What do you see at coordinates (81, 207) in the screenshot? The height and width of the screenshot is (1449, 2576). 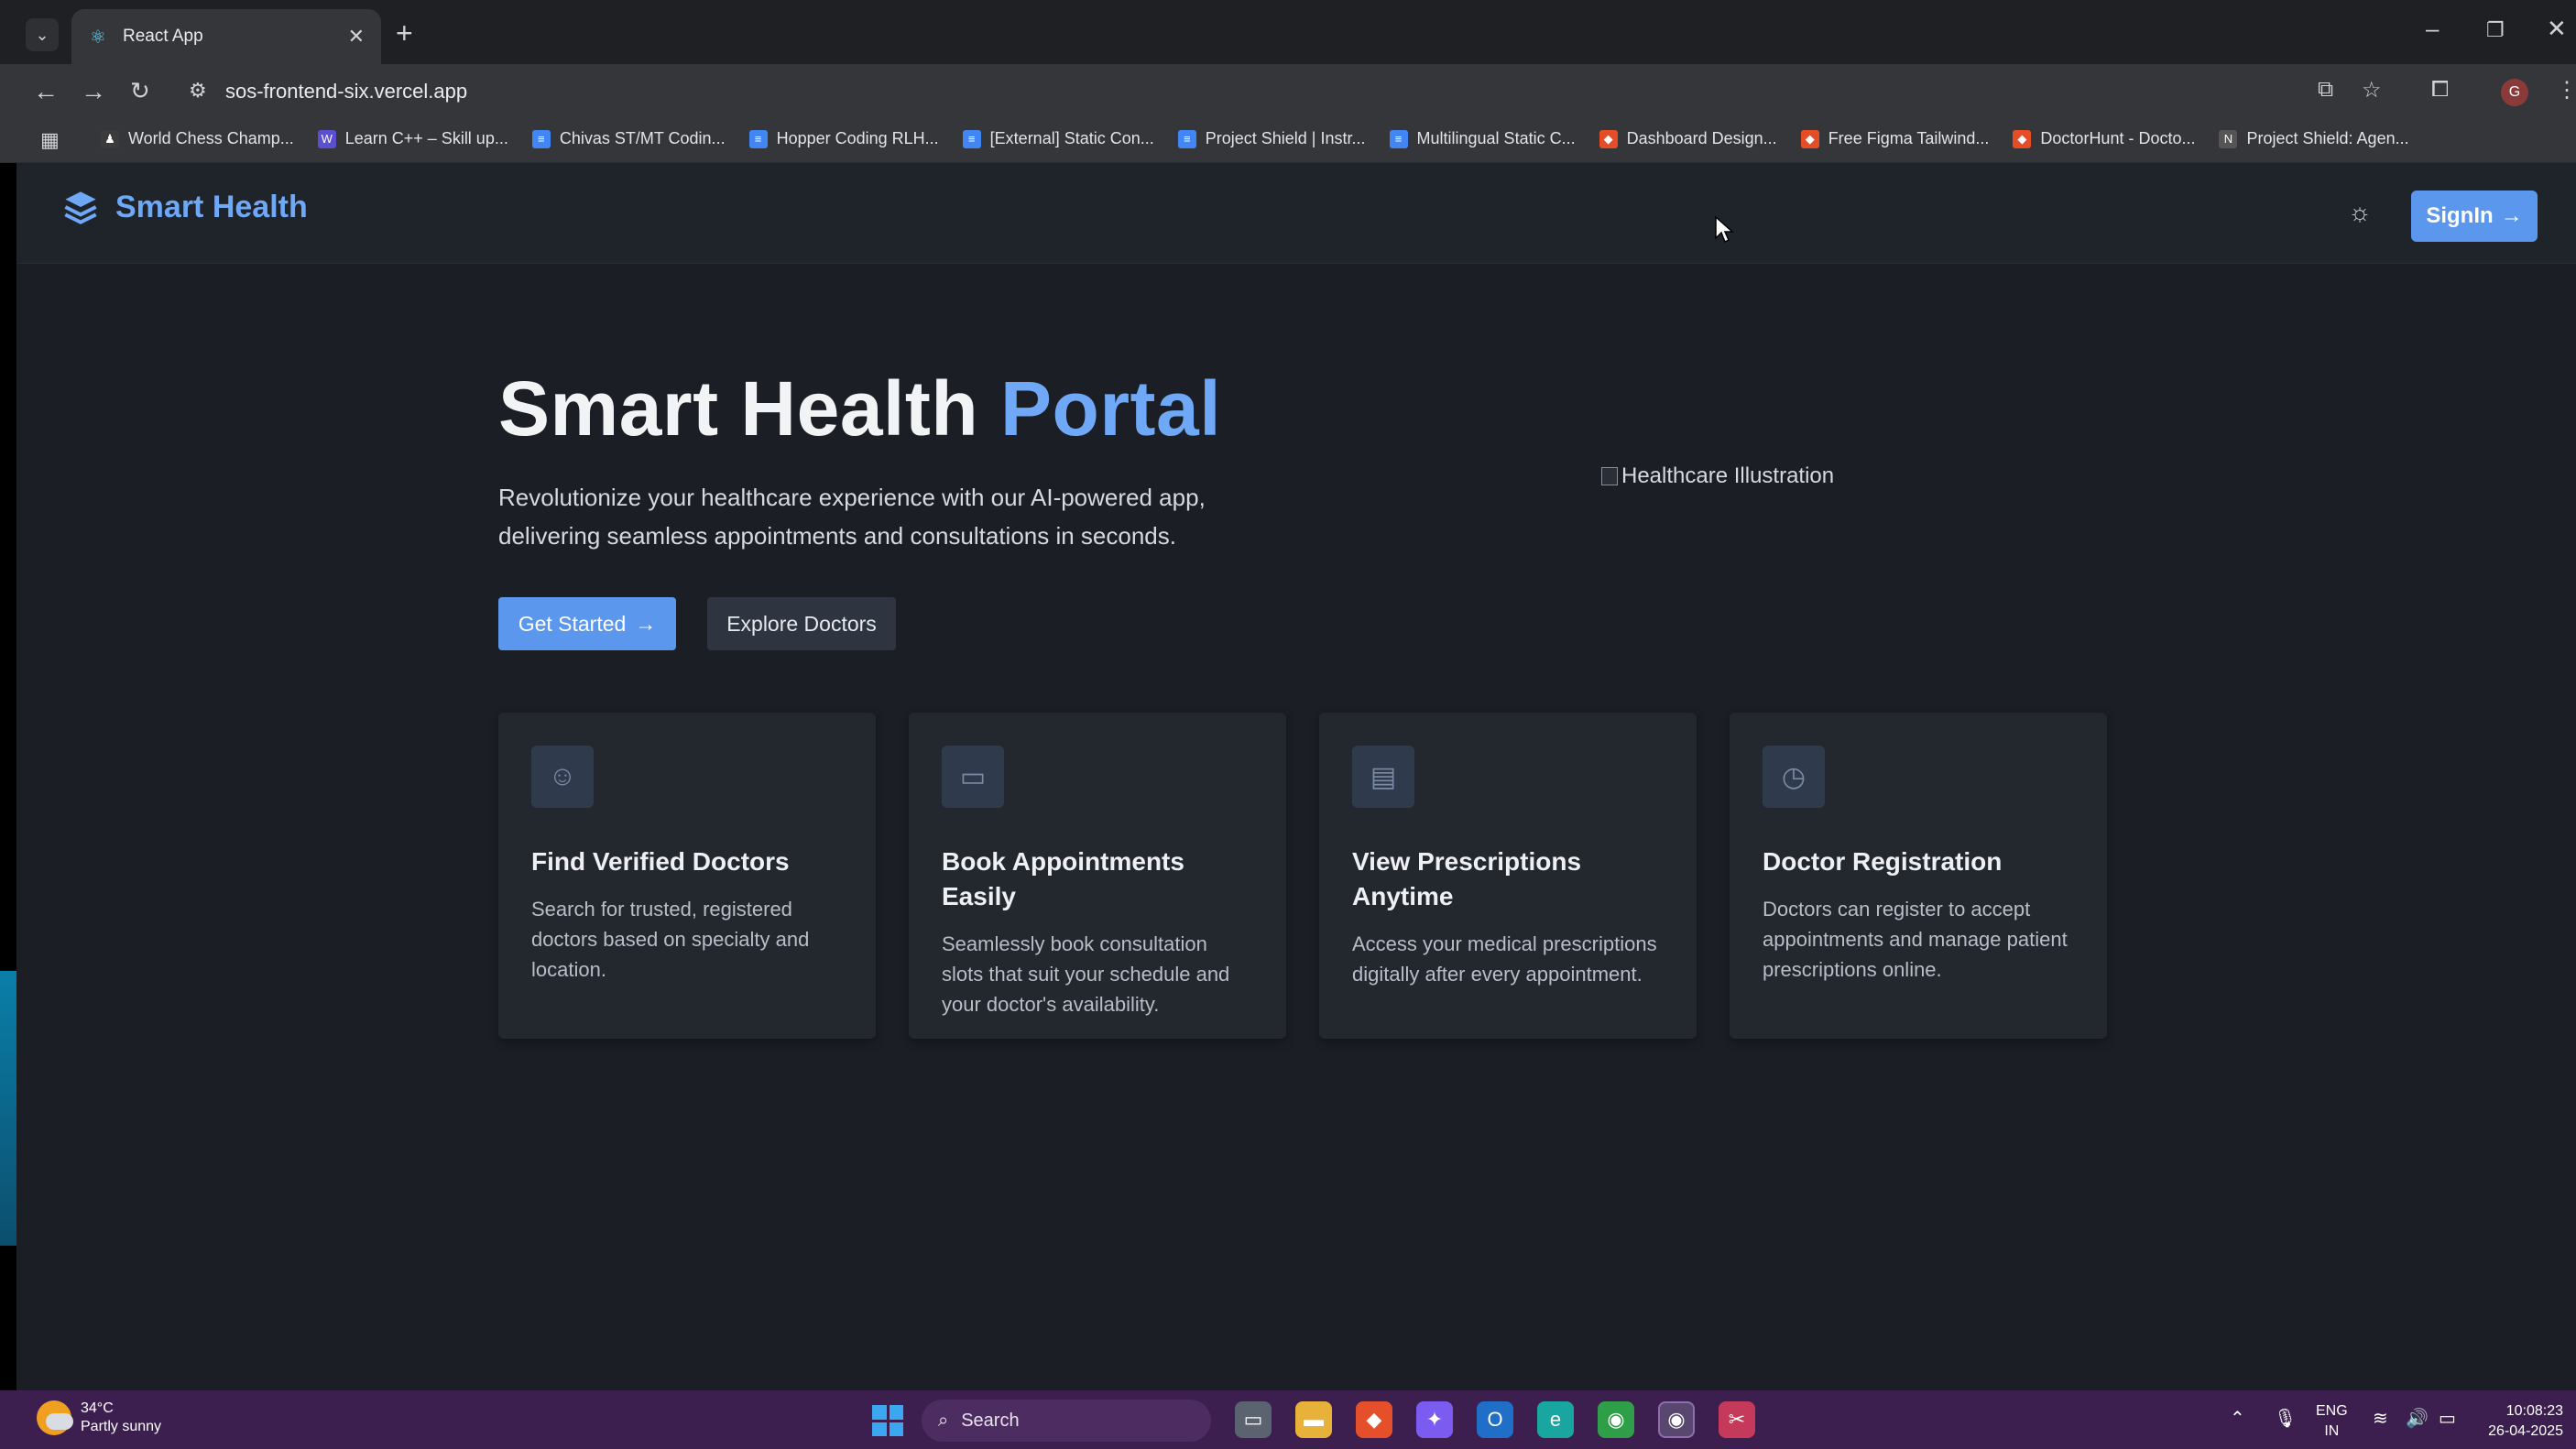 I see `layers-icon` at bounding box center [81, 207].